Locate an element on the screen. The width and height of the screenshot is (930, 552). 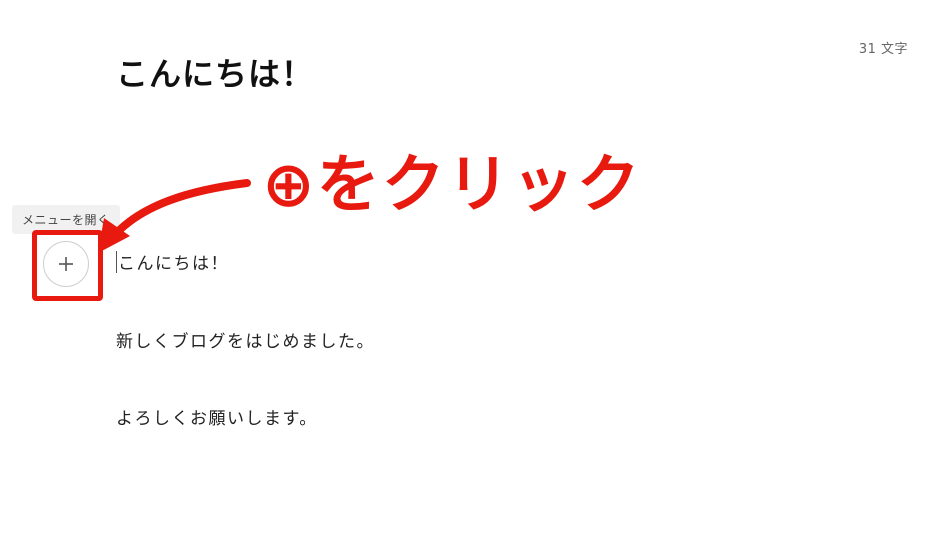
annotation-arrow-icon is located at coordinates (174, 216).